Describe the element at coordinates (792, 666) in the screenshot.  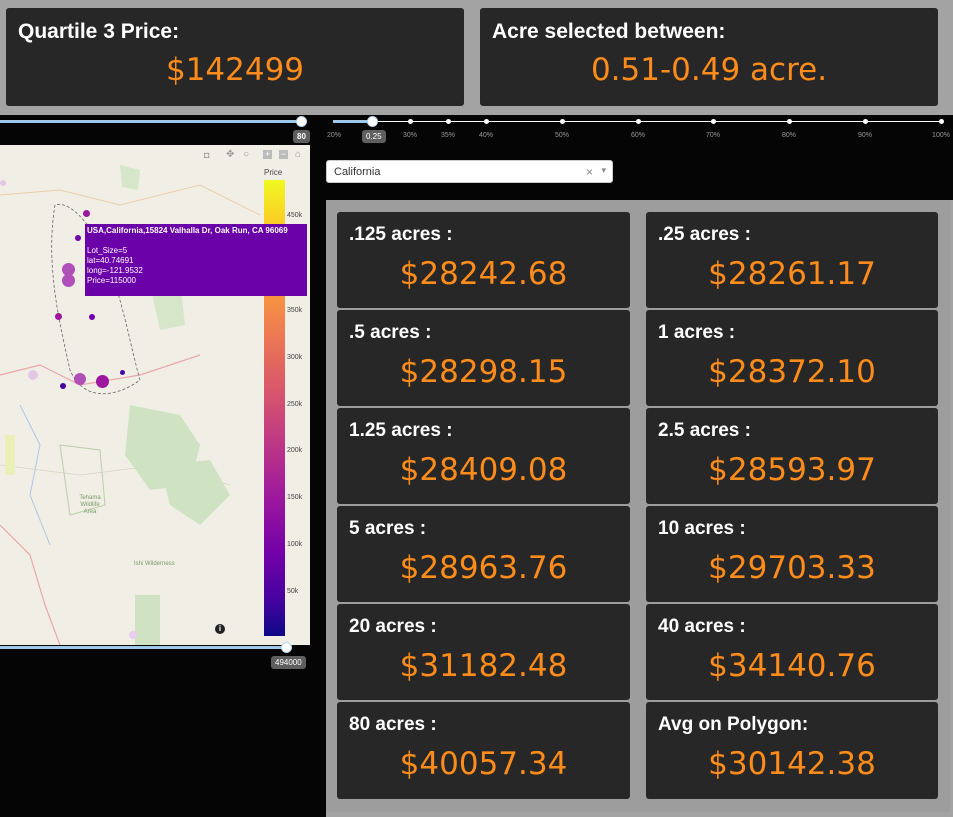
I see `price-card-value: $34140.76` at that location.